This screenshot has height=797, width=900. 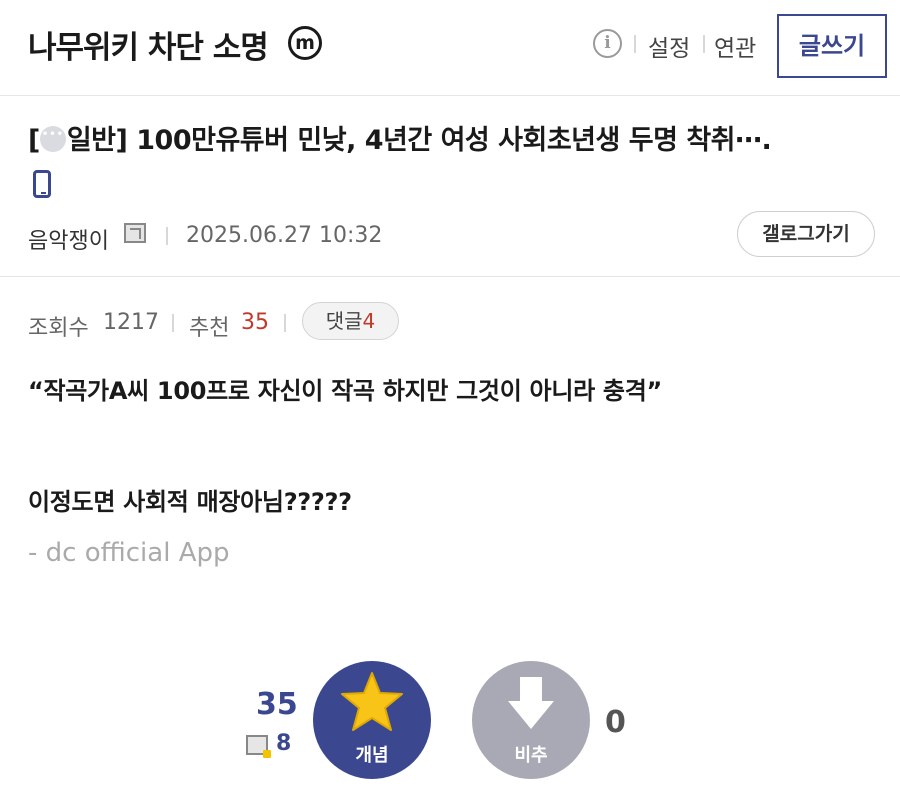 What do you see at coordinates (372, 755) in the screenshot?
I see `upvote-label: 개념` at bounding box center [372, 755].